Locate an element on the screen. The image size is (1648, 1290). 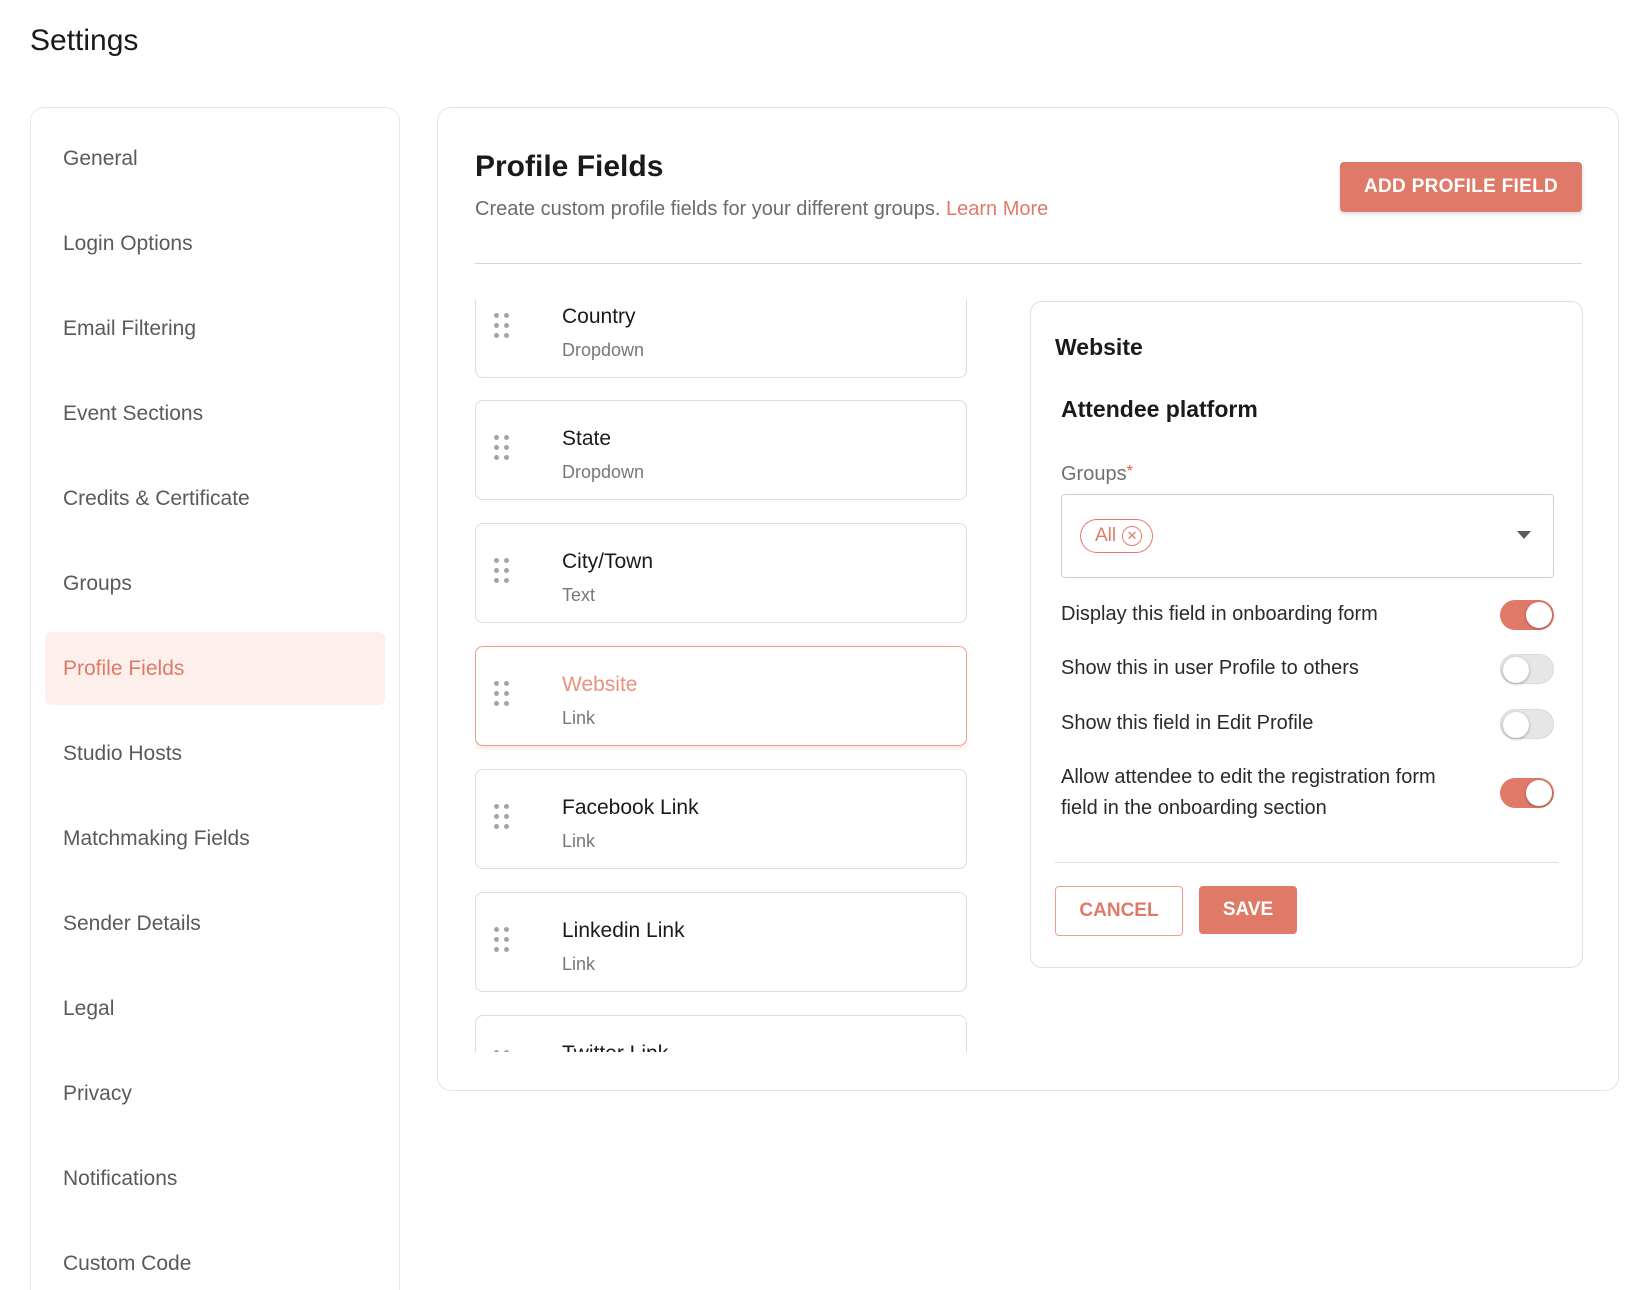
field-name: Facebook Link is located at coordinates (630, 807).